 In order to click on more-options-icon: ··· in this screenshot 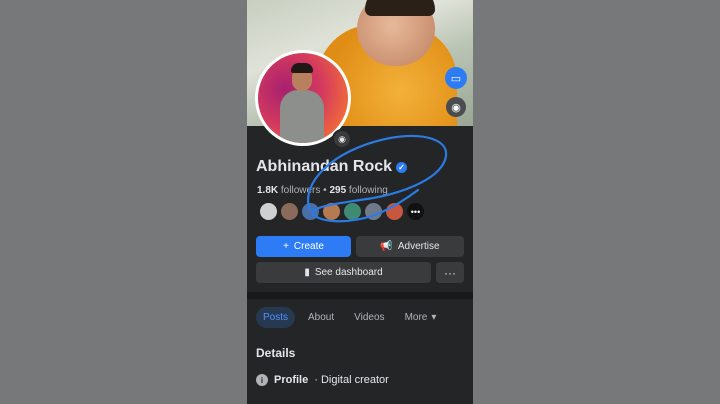, I will do `click(450, 272)`.